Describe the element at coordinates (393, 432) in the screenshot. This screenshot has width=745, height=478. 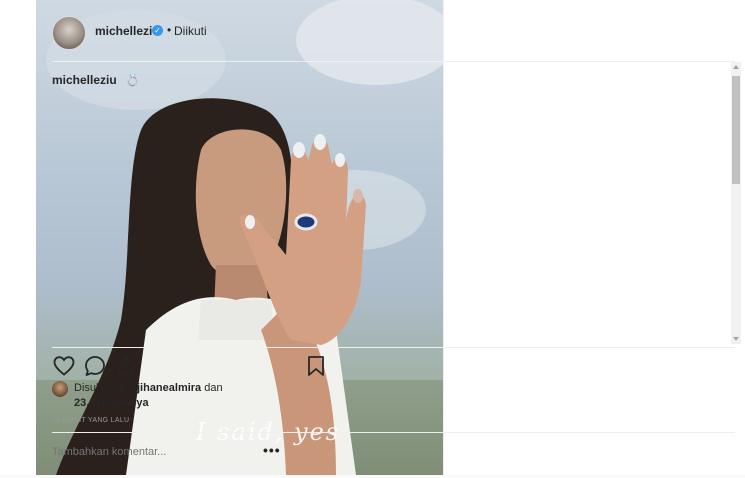
I see `comment-divider` at that location.